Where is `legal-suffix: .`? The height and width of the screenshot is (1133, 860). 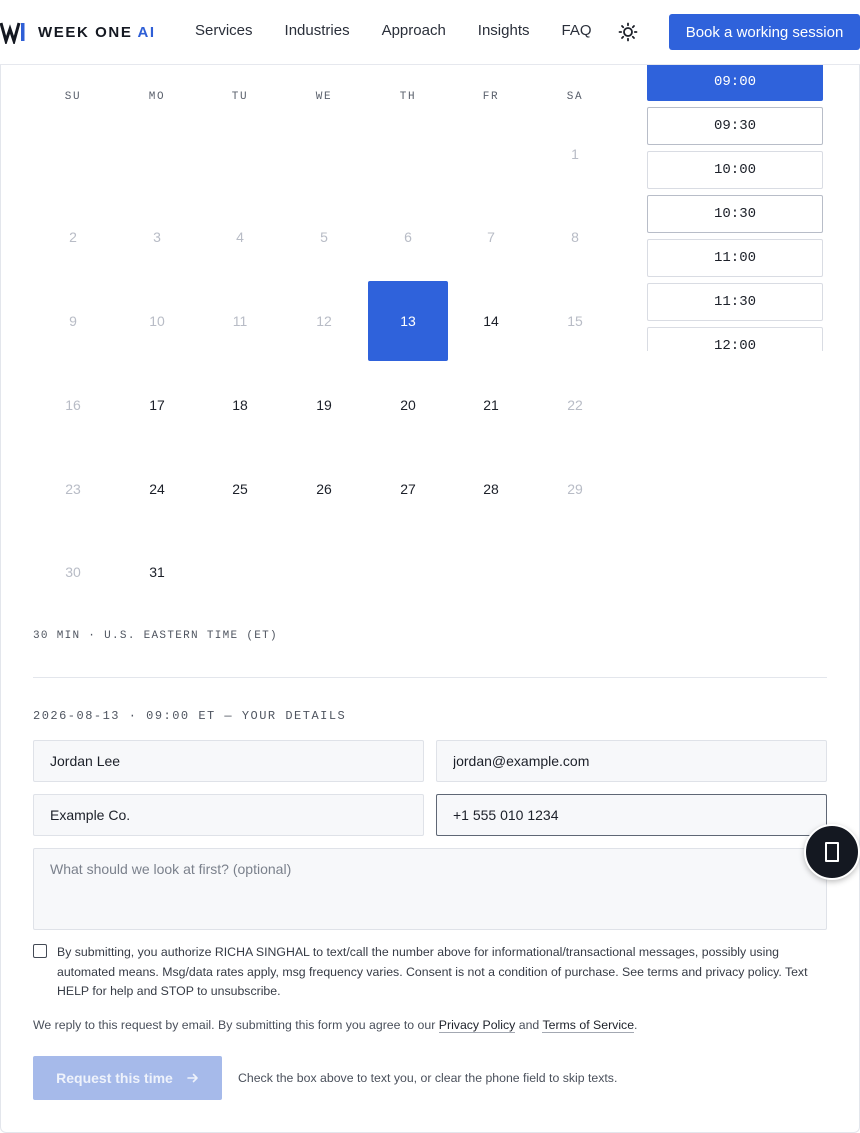
legal-suffix: . is located at coordinates (636, 1025).